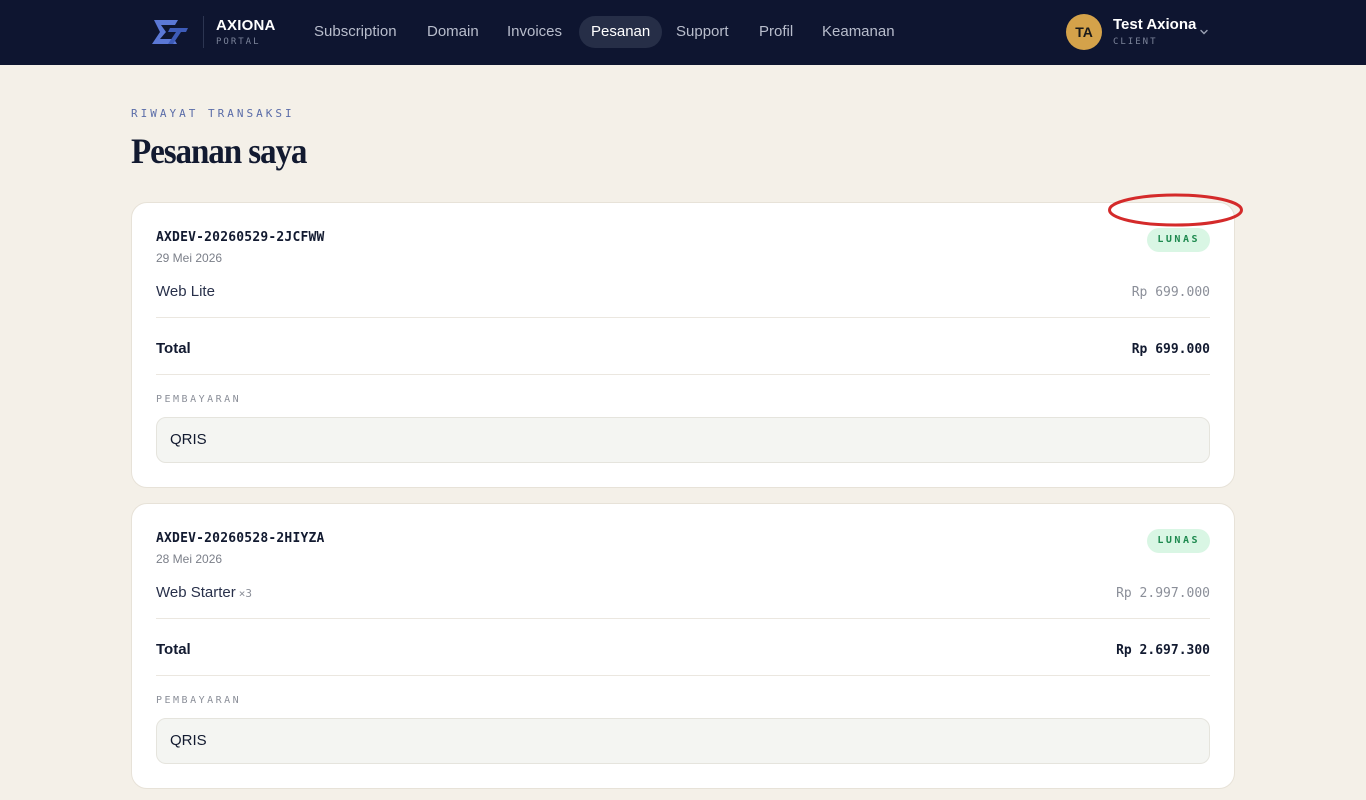 This screenshot has width=1366, height=800. Describe the element at coordinates (213, 113) in the screenshot. I see `page-eyebrow: RIWAYAT TRANSAKSI` at that location.